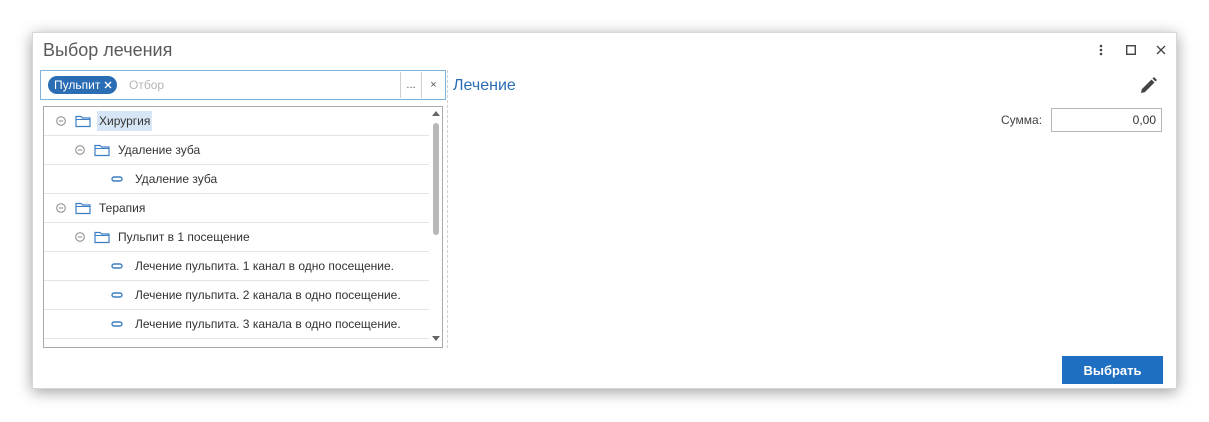 The image size is (1209, 422). Describe the element at coordinates (236, 121) in the screenshot. I see `tree-row: Хирургия` at that location.